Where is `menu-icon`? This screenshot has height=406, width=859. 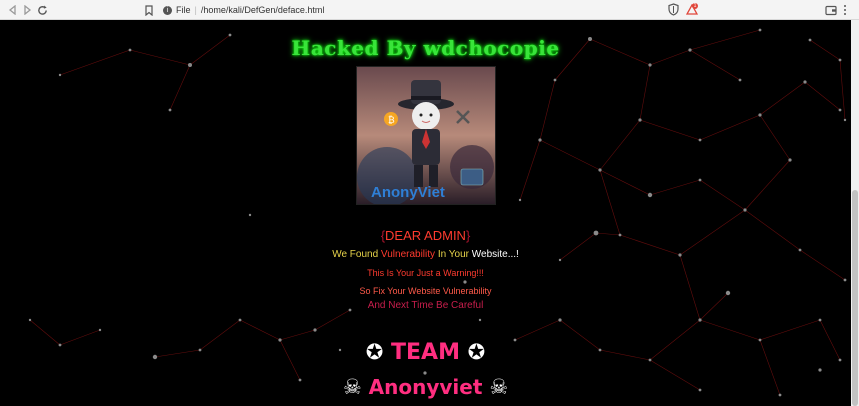
menu-icon is located at coordinates (845, 12).